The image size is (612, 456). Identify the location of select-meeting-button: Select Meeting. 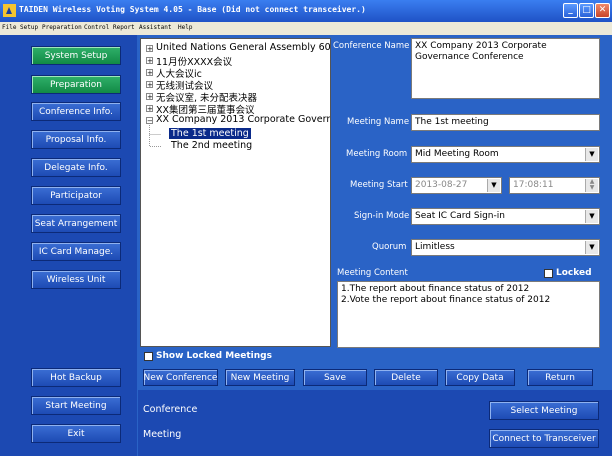
(544, 410).